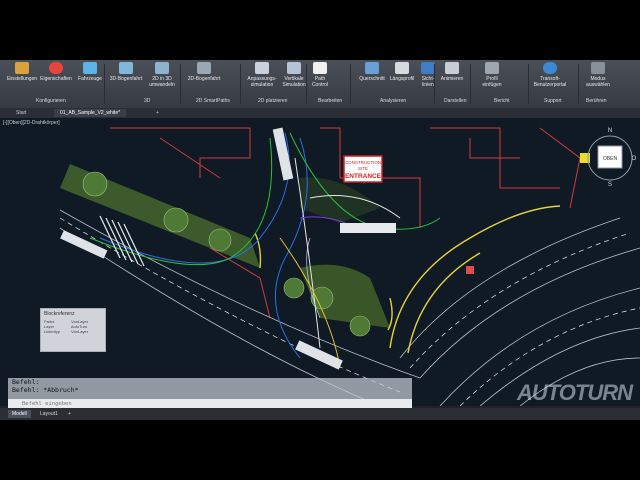  I want to click on group-label: Darstellen, so click(455, 101).